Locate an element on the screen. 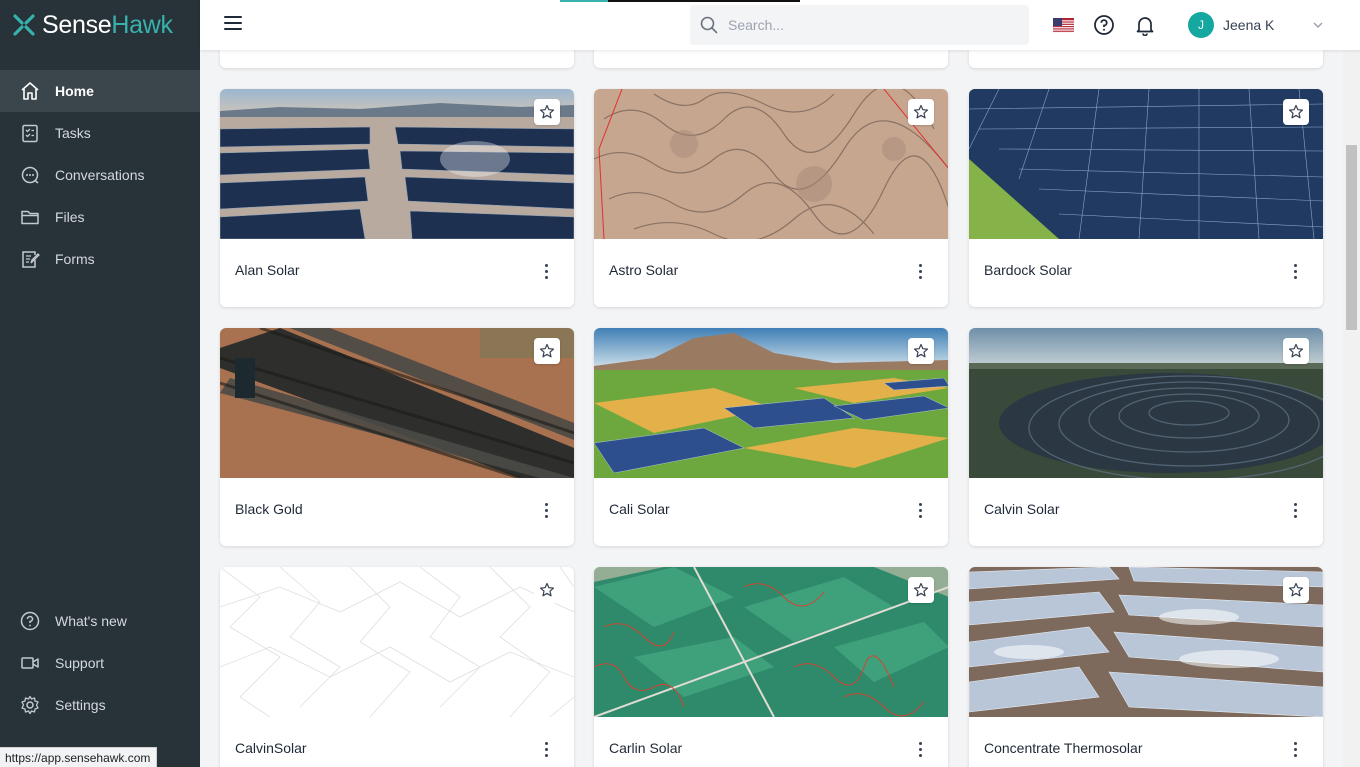 The height and width of the screenshot is (767, 1360). card-title: Cali Solar is located at coordinates (639, 509).